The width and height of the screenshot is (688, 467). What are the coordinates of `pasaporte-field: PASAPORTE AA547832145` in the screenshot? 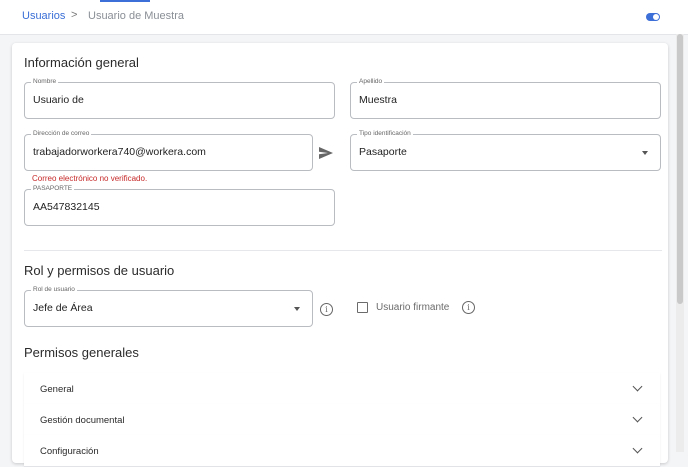 It's located at (179, 205).